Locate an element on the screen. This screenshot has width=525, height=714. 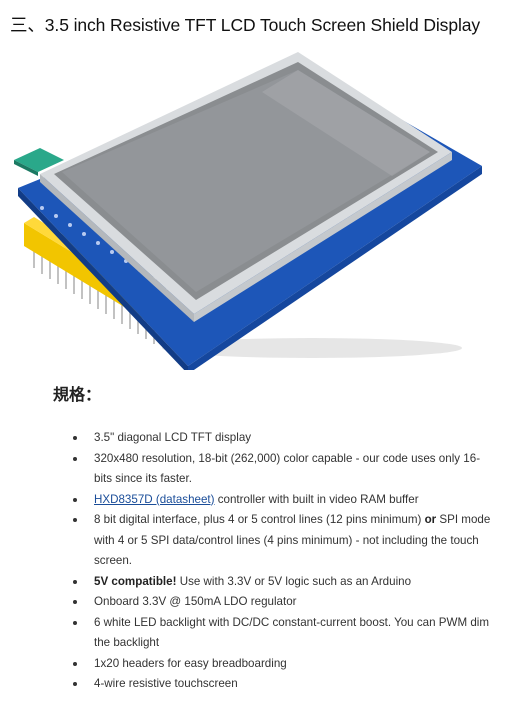
list-item: Onboard 3.3V @ 150mA LDO regulator is located at coordinates (283, 602).